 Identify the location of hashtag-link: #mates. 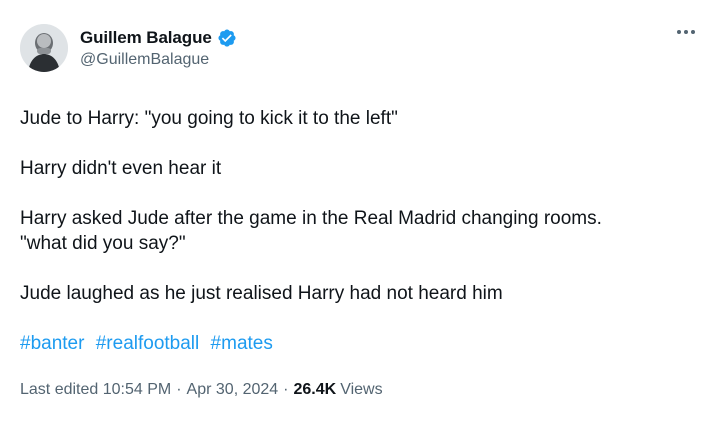
(242, 343).